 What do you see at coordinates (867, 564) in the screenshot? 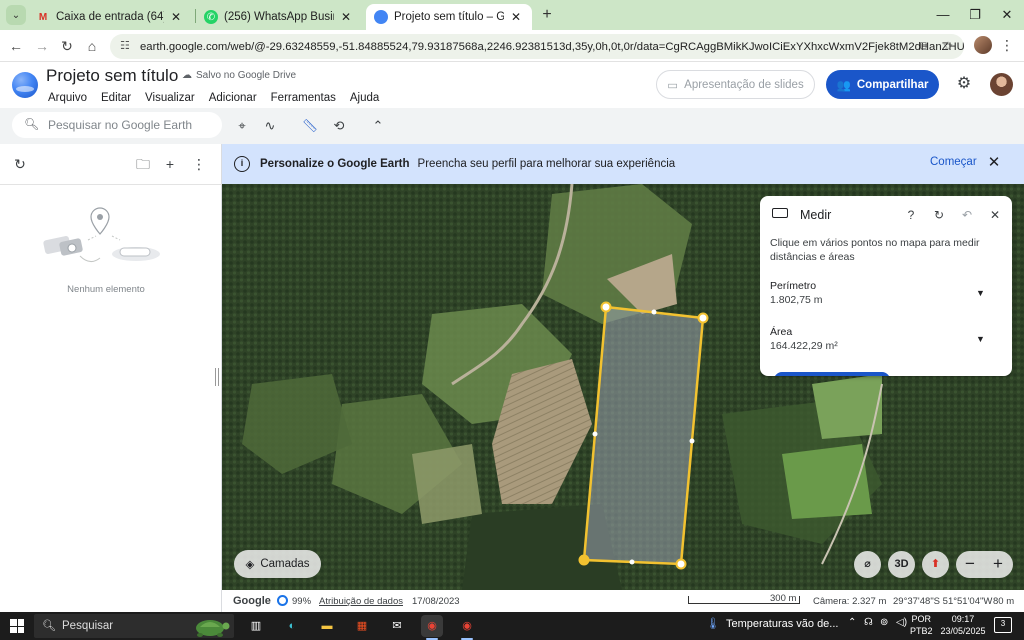
I see `toggle-location-icon: ⌀` at bounding box center [867, 564].